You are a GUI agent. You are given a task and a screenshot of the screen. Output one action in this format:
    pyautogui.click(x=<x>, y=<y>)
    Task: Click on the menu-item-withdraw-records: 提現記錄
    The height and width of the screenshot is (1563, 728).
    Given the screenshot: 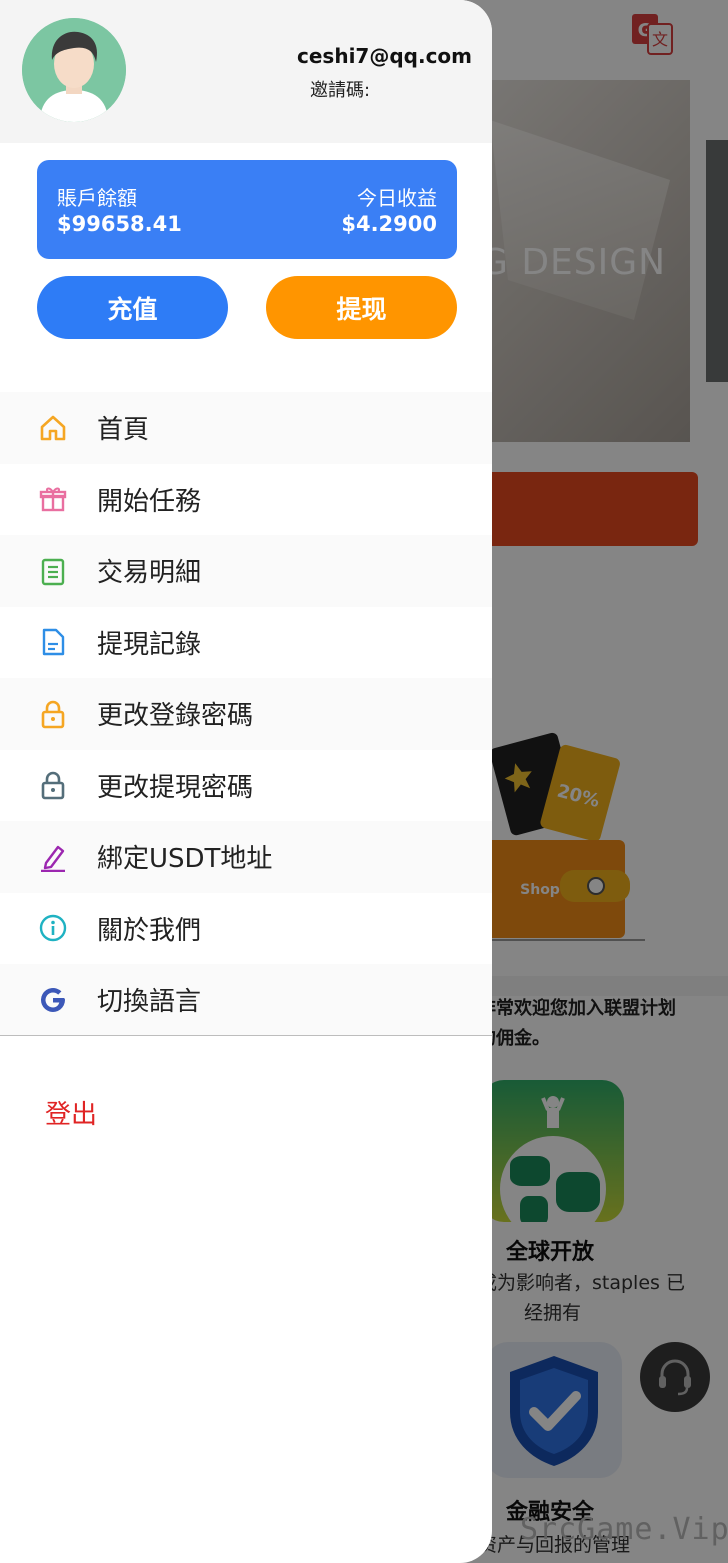 What is the action you would take?
    pyautogui.click(x=246, y=643)
    